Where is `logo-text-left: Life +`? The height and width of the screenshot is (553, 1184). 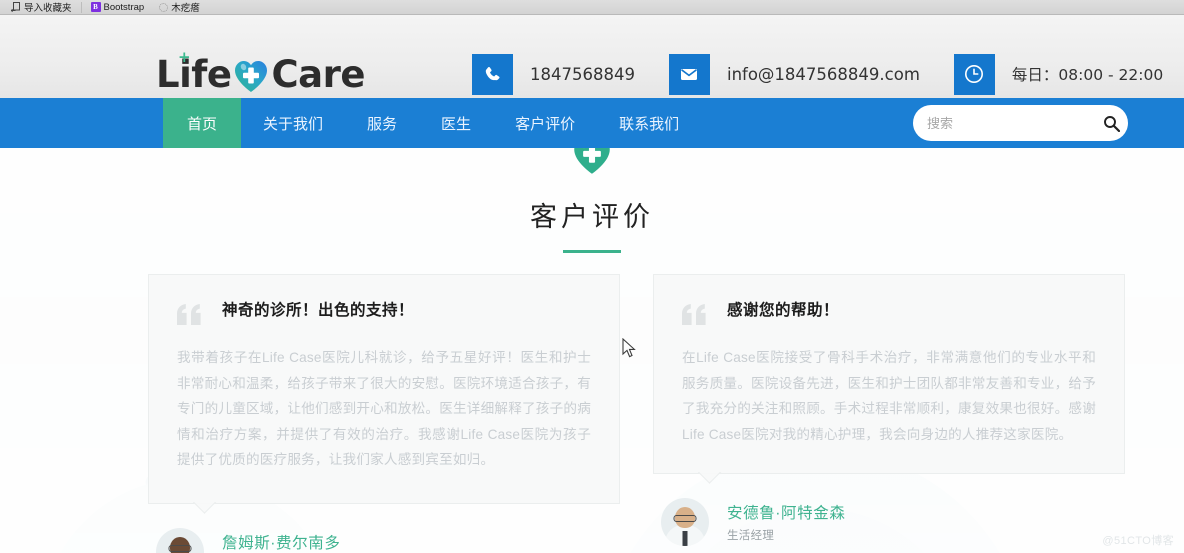 logo-text-left: Life + is located at coordinates (194, 71).